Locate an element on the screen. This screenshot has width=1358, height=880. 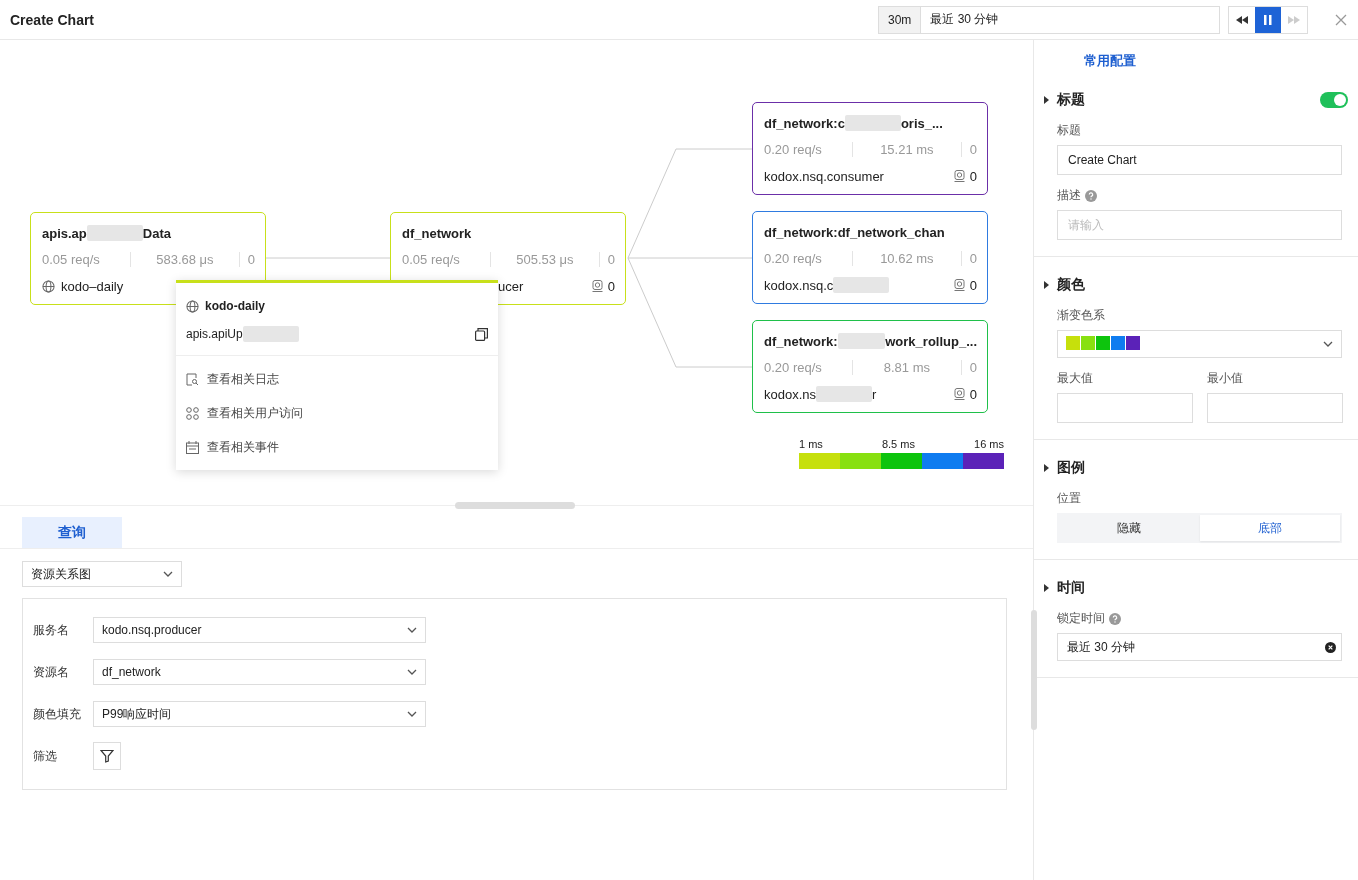
node-title: df_network: is located at coordinates (801, 341).